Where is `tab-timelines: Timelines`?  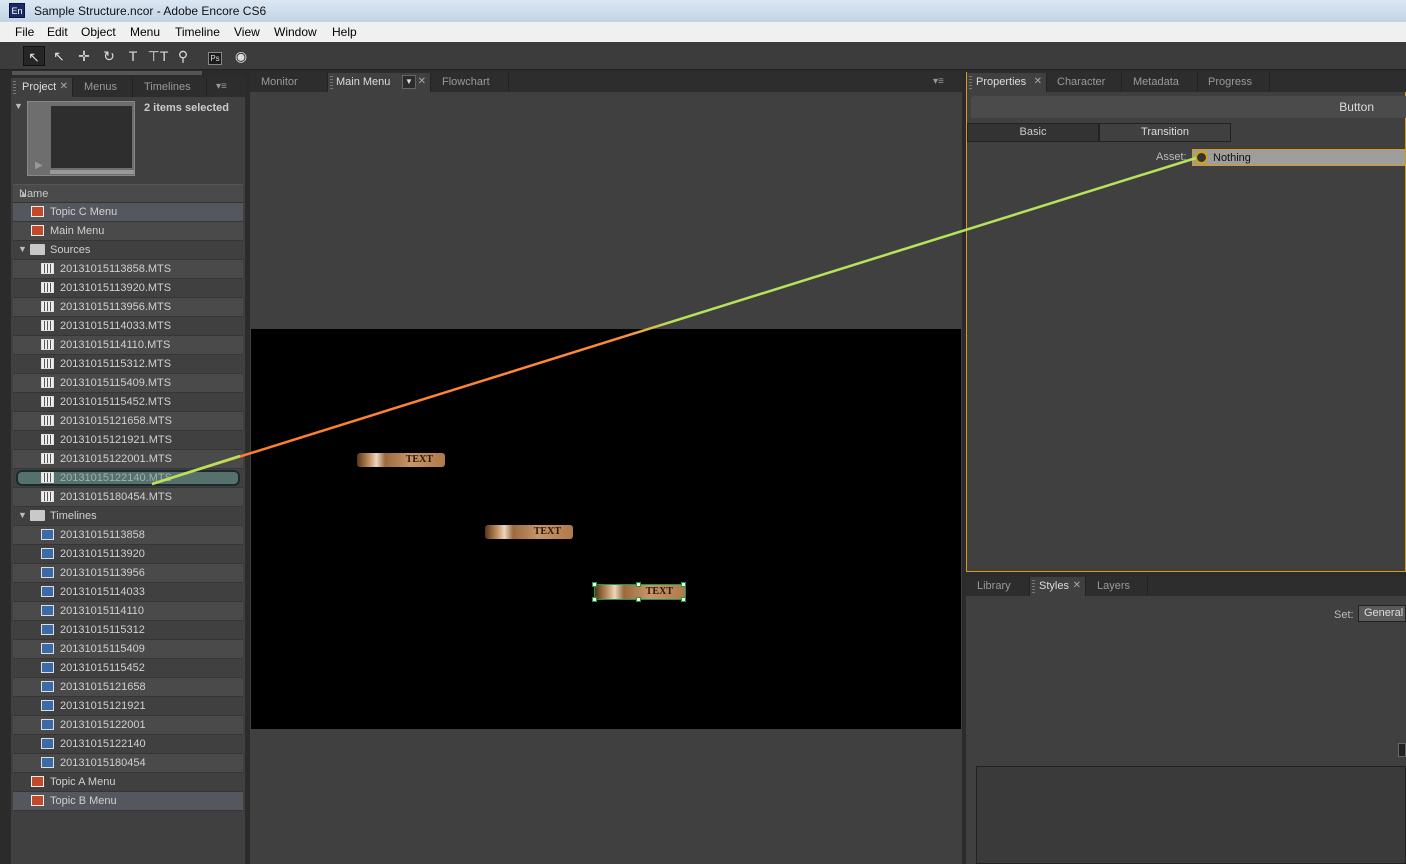 tab-timelines: Timelines is located at coordinates (170, 87).